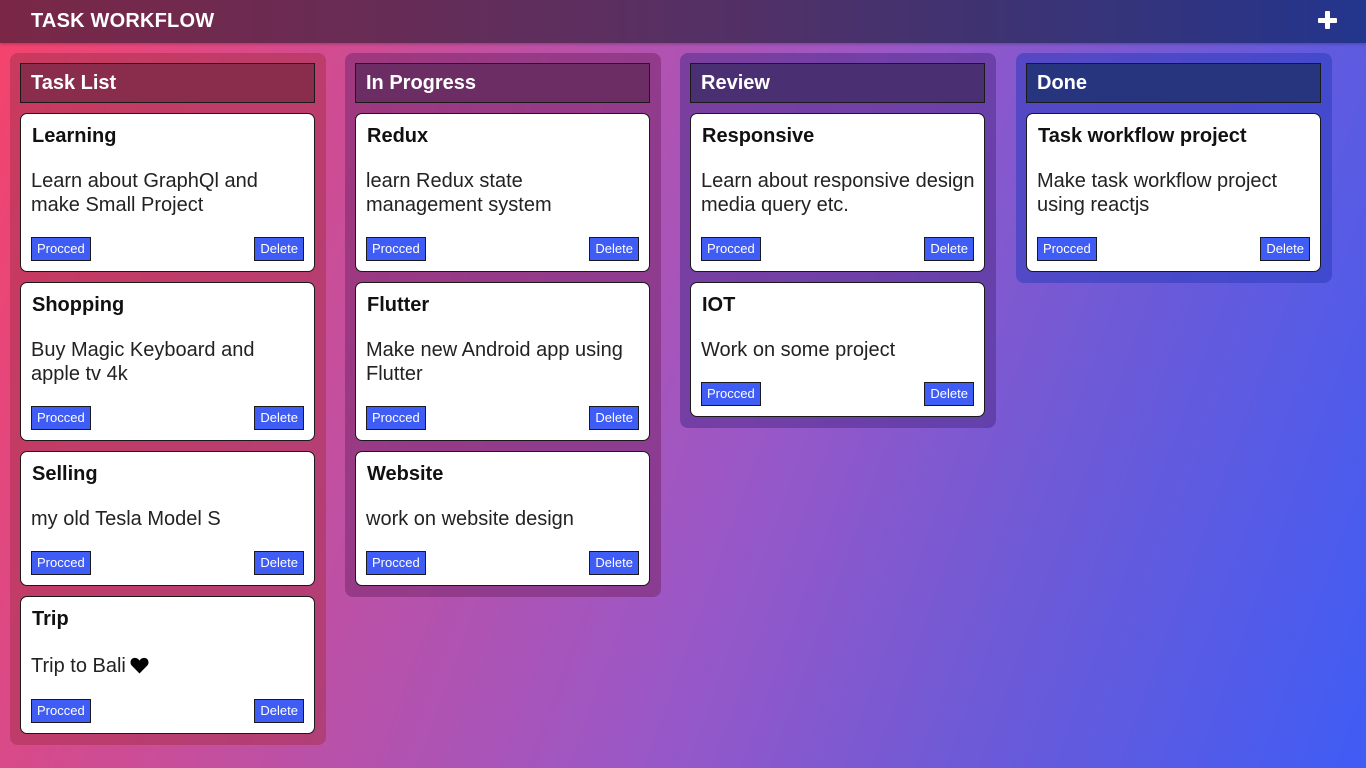 The width and height of the screenshot is (1366, 768). I want to click on app-title: TASK WORKFLOW, so click(123, 21).